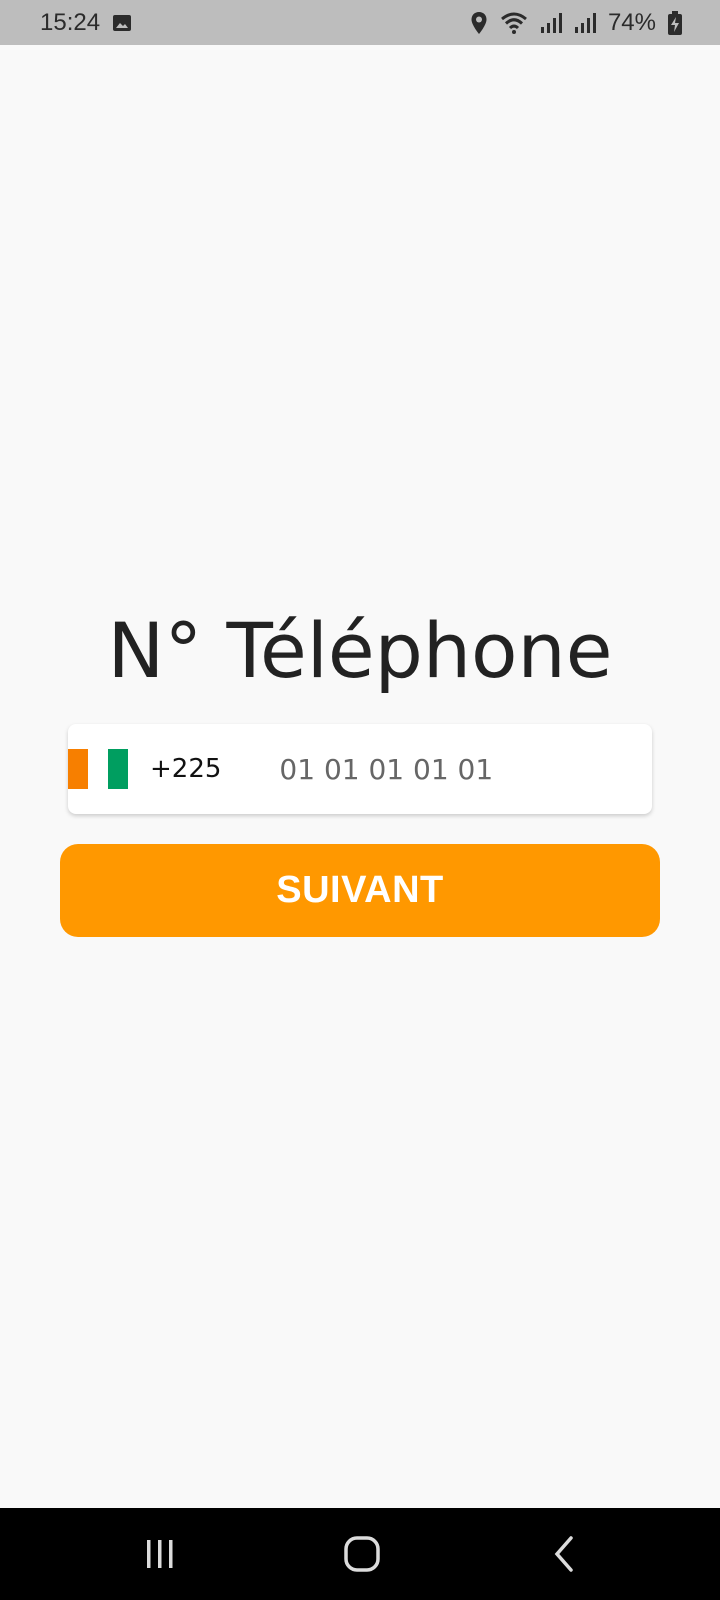 The image size is (720, 1600). What do you see at coordinates (360, 890) in the screenshot?
I see `next-button: SUIVANT` at bounding box center [360, 890].